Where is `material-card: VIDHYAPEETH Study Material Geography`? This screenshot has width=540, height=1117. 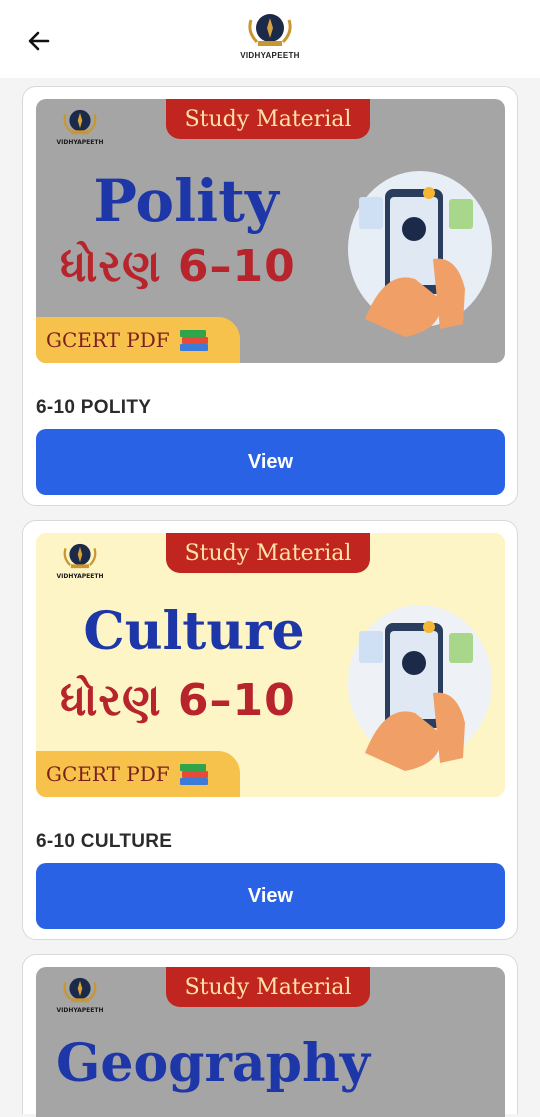 material-card: VIDHYAPEETH Study Material Geography is located at coordinates (270, 1035).